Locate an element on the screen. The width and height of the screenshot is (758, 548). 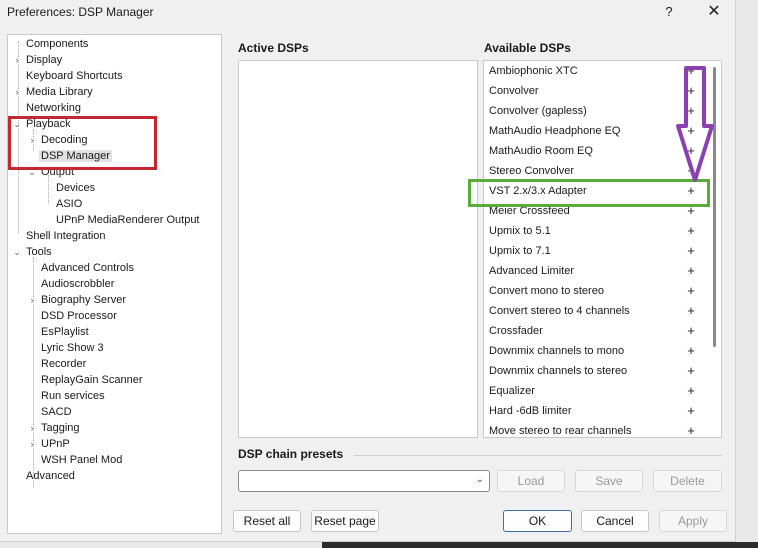
tree-item-keyboard-shortcuts: Keyboard Shortcuts is located at coordinates (74, 76).